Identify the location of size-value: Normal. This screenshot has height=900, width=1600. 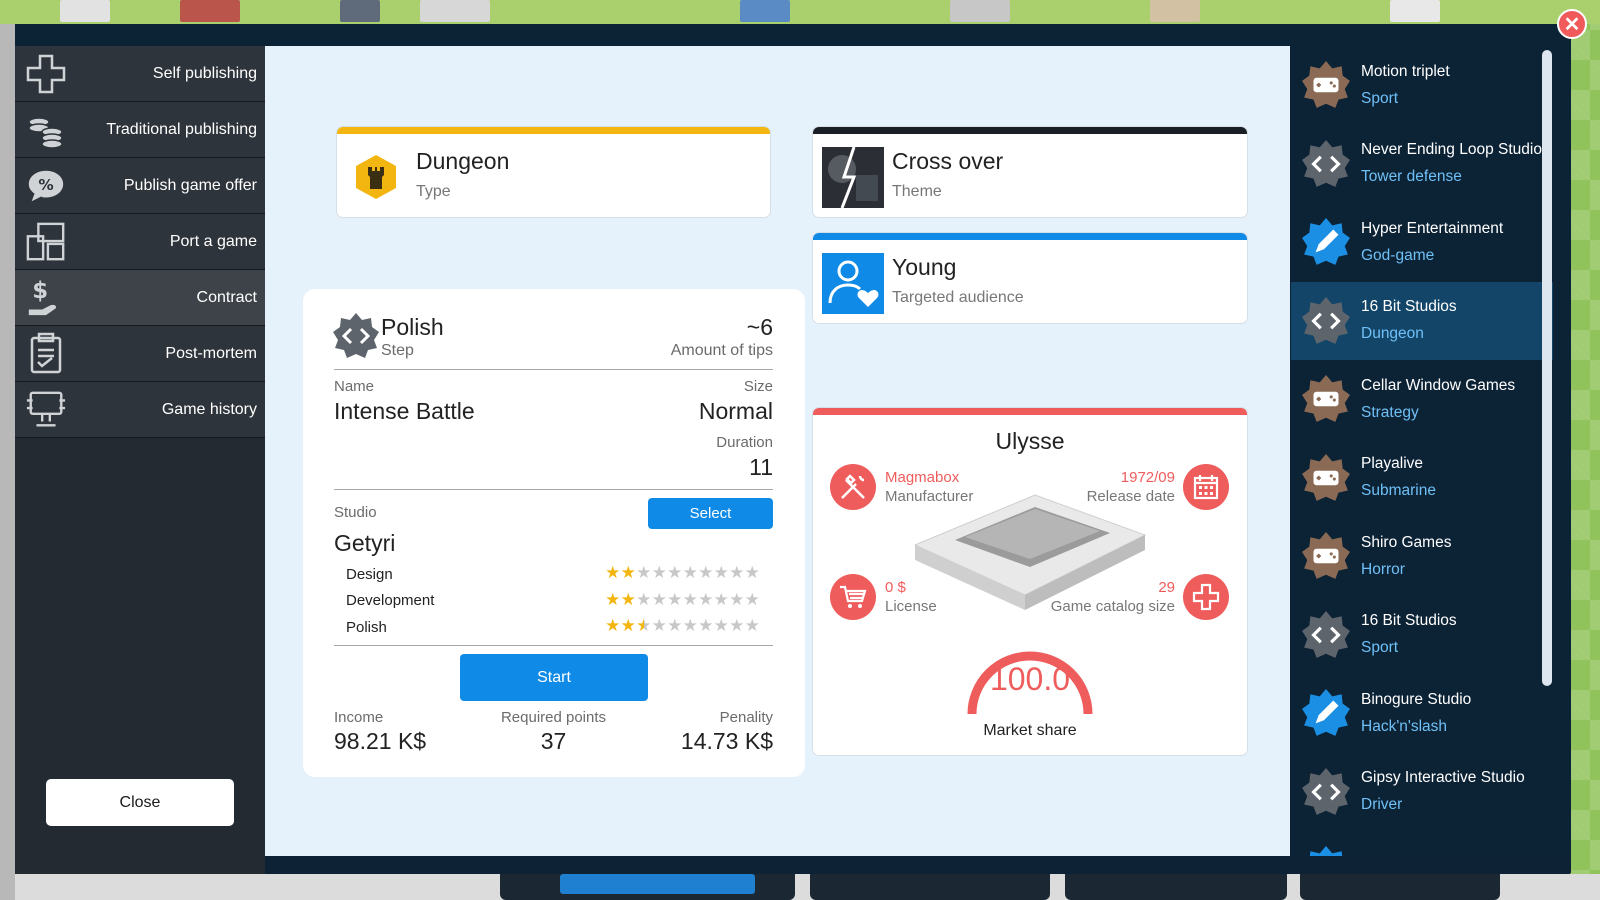
(735, 411).